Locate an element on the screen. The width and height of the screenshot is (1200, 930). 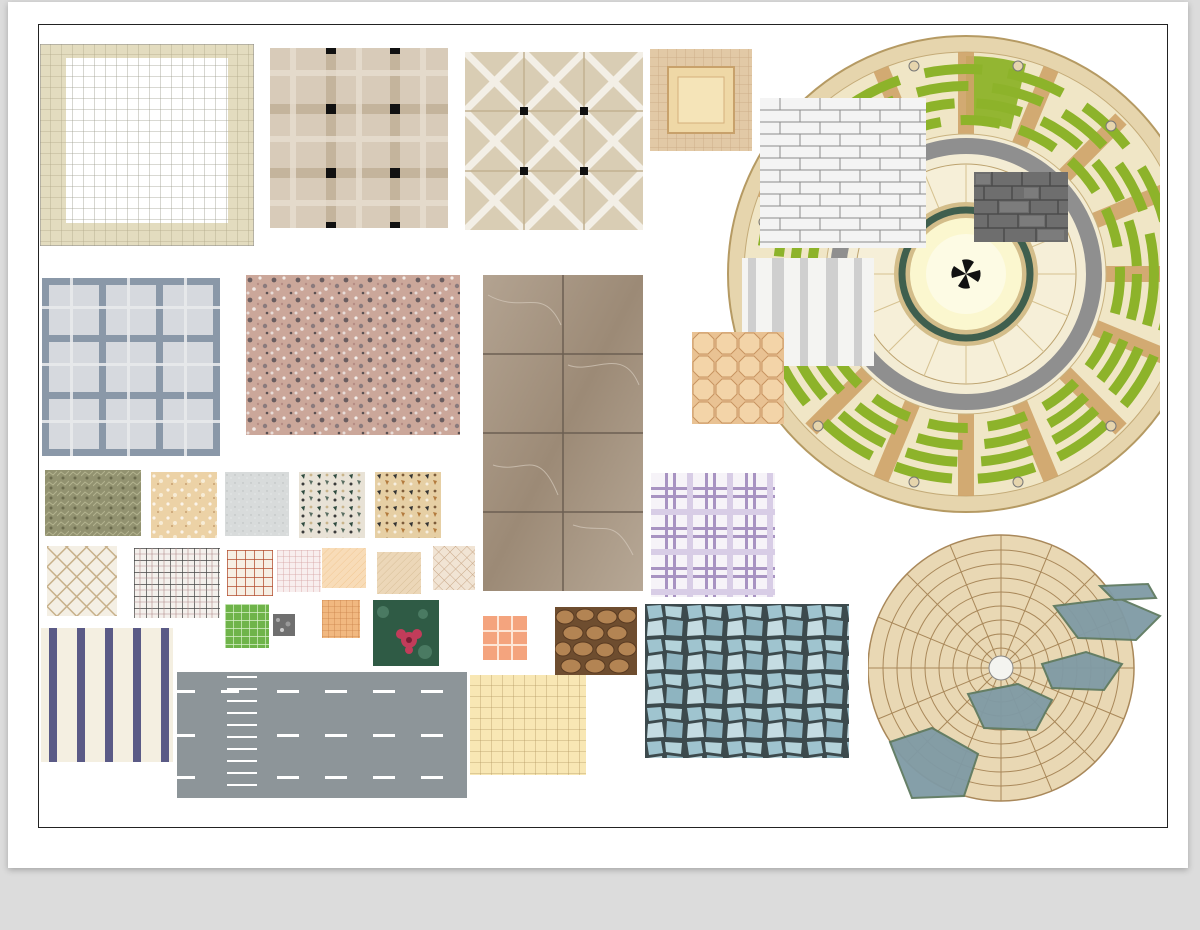
red-check-swatch is located at coordinates (250, 573).